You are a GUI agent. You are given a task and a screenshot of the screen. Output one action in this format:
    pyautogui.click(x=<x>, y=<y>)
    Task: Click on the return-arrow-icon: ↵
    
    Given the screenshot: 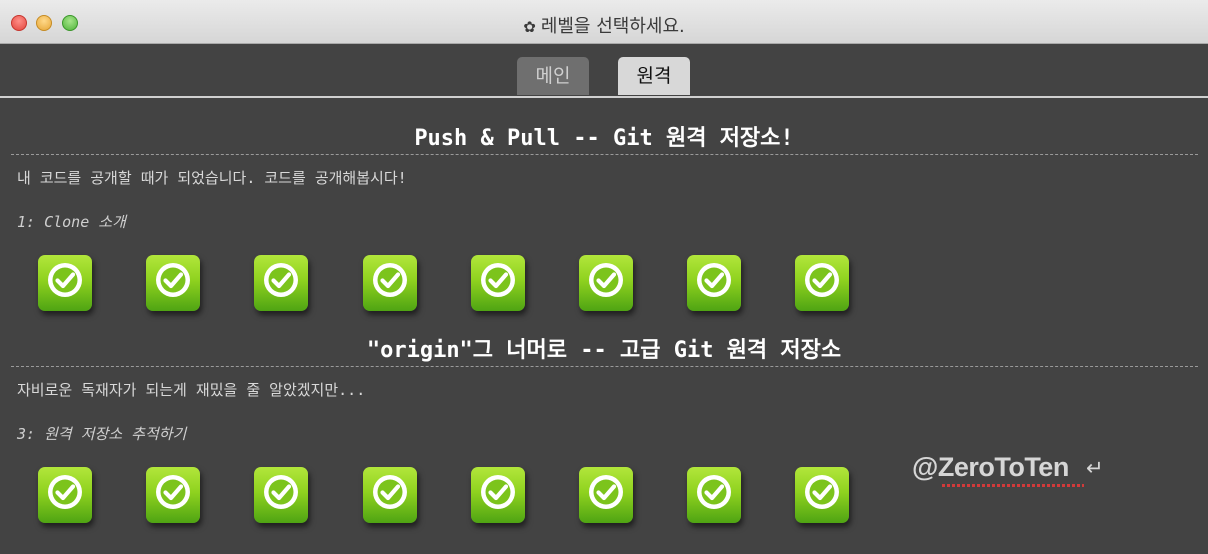 What is the action you would take?
    pyautogui.click(x=1095, y=468)
    